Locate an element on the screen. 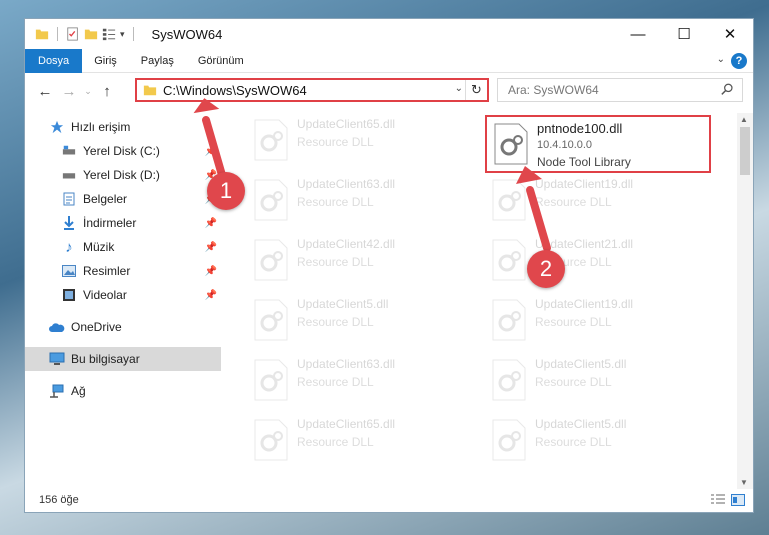 This screenshot has height=535, width=769. tab-paylas: Paylaş is located at coordinates (157, 61).